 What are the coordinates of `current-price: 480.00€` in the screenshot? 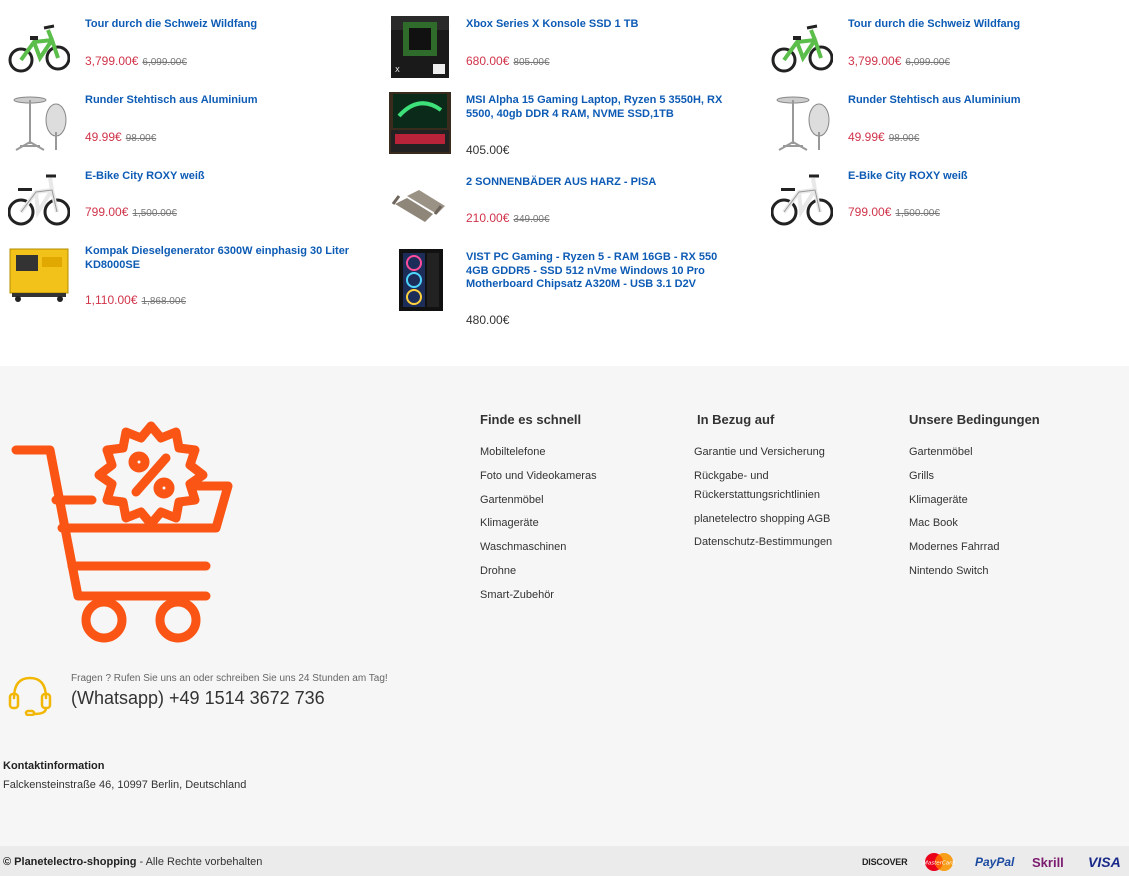 It's located at (488, 320).